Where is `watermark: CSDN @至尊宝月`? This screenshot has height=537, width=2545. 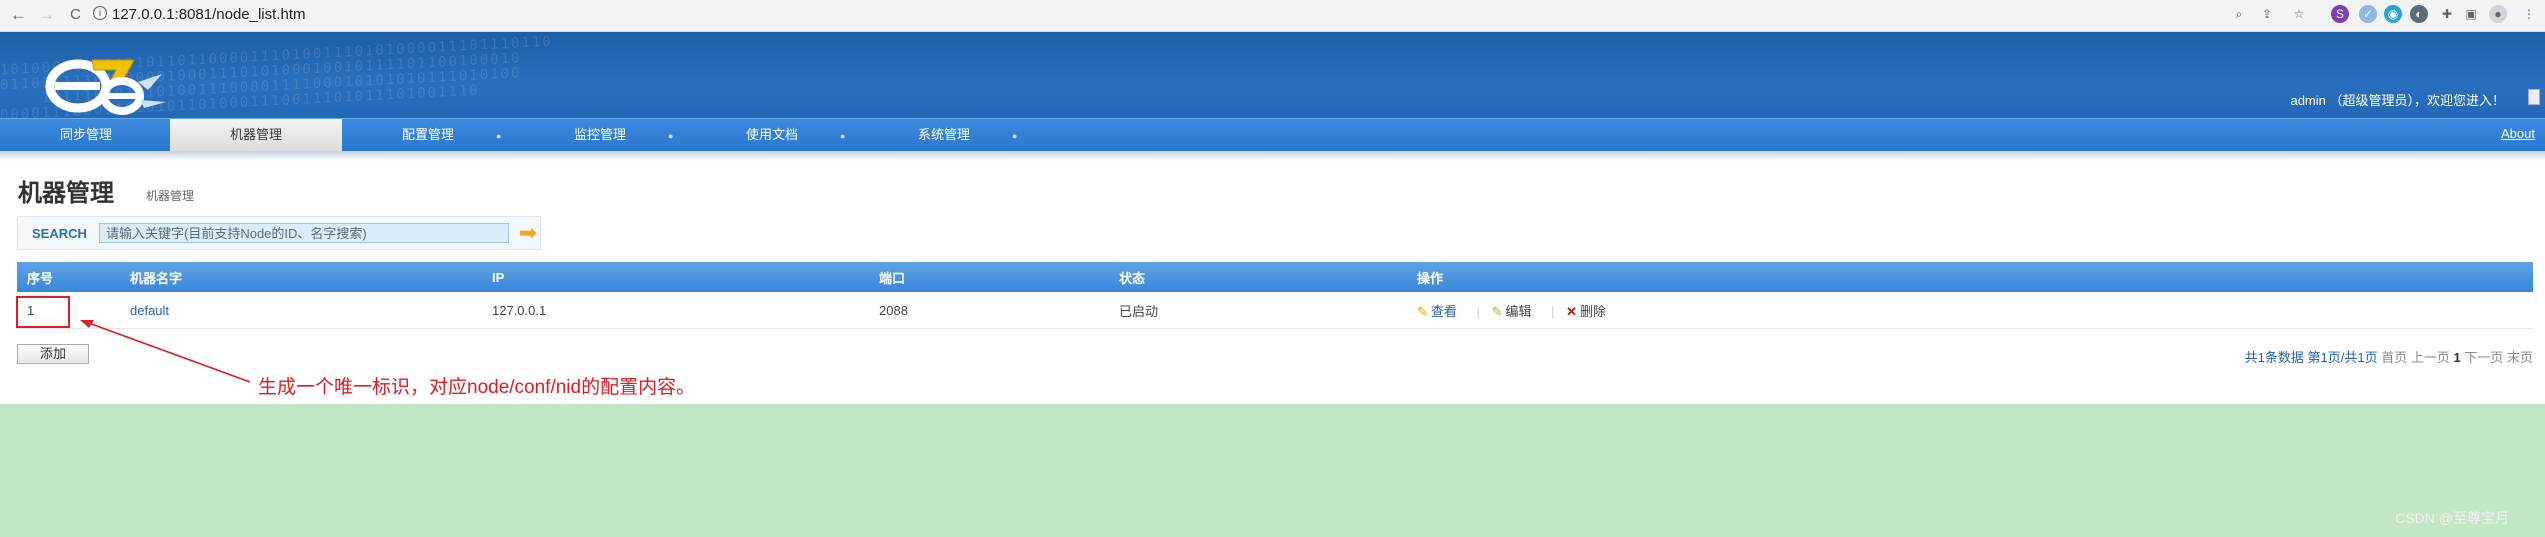 watermark: CSDN @至尊宝月 is located at coordinates (2452, 518).